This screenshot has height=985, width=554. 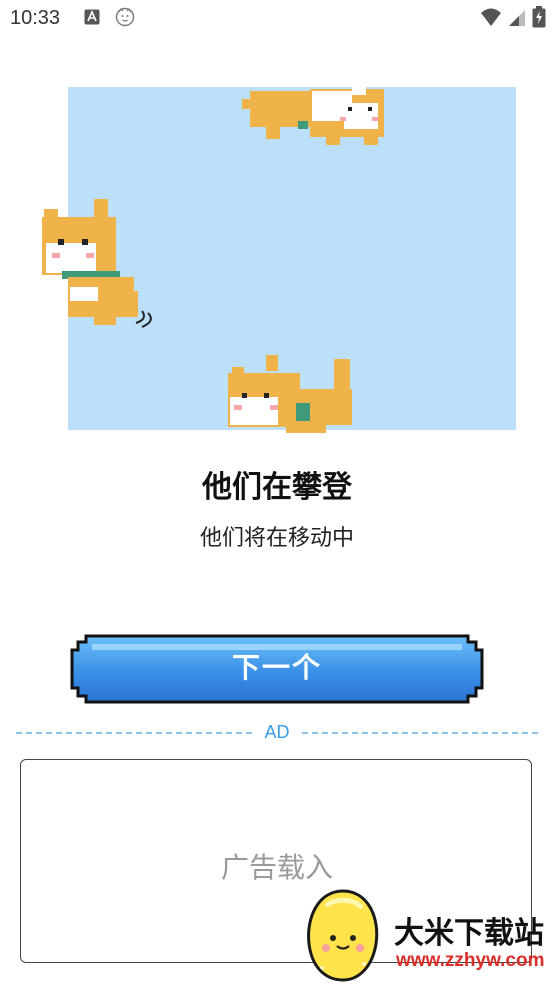 I want to click on battery-charging-icon, so click(x=539, y=17).